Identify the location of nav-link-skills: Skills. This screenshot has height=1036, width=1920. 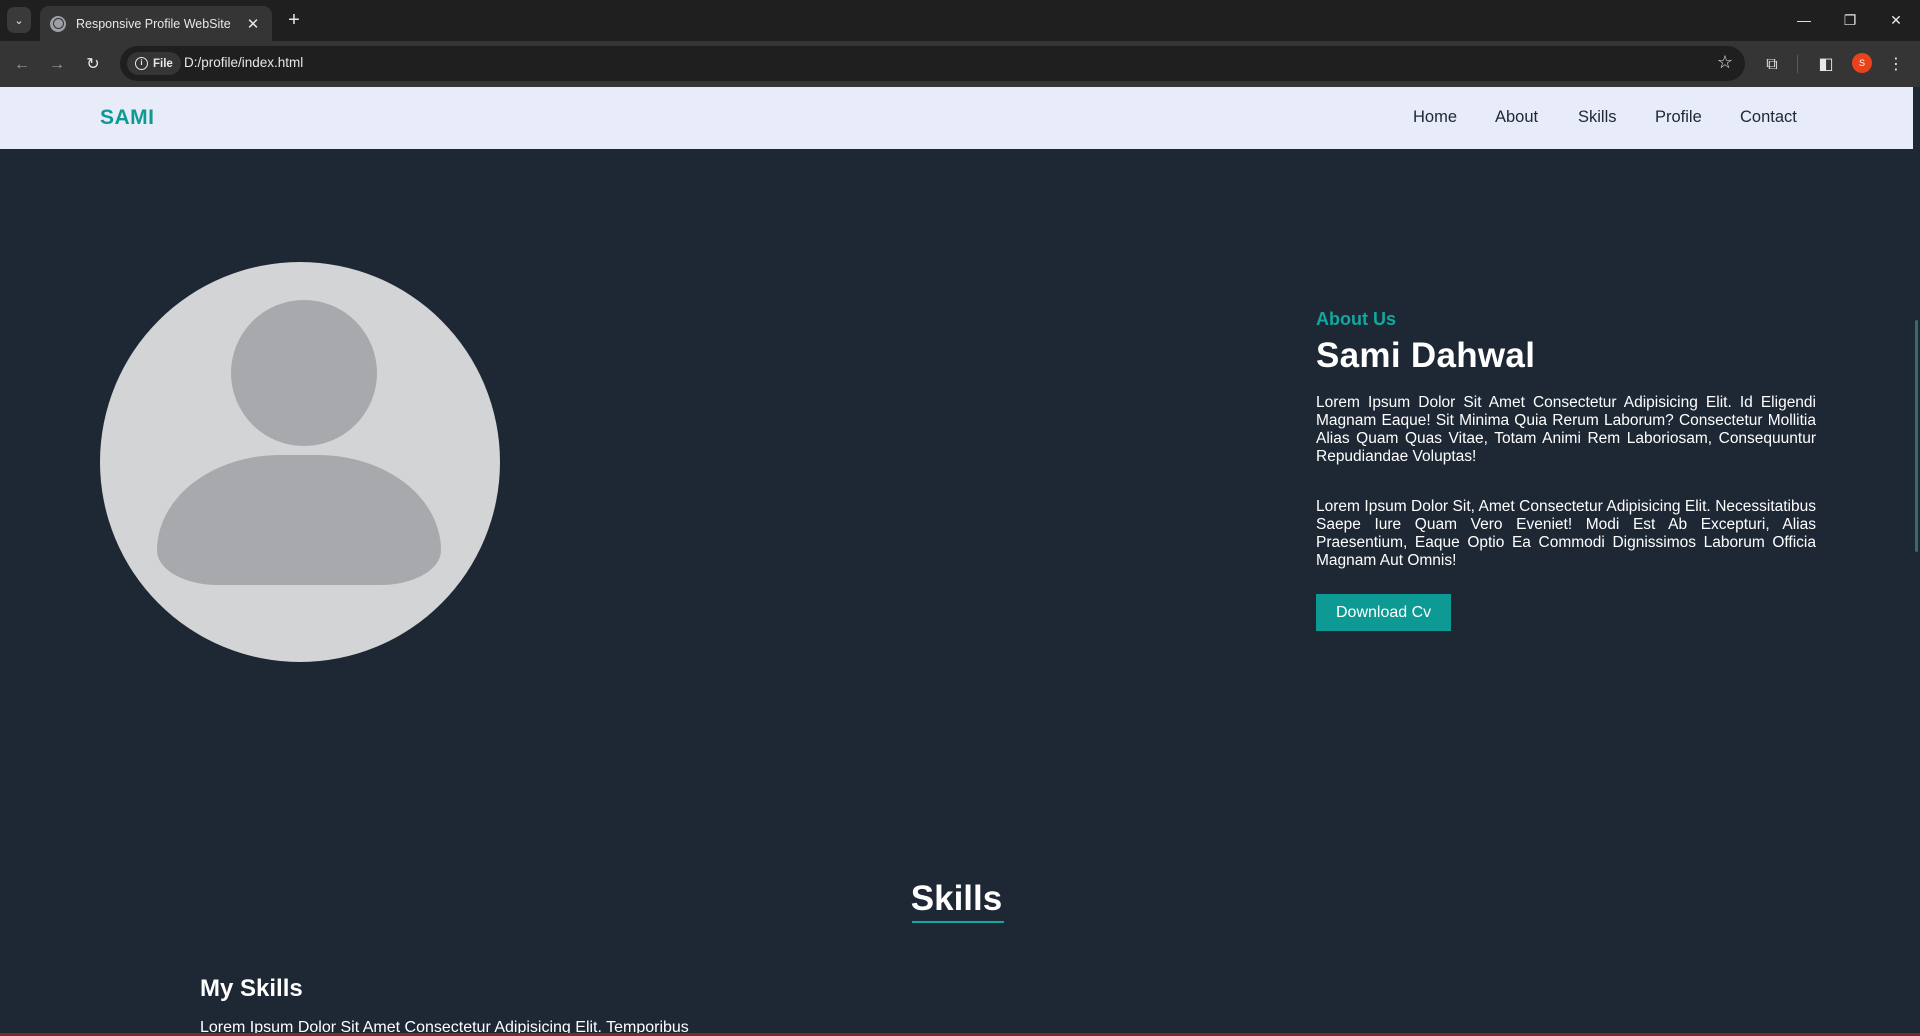
(1597, 117).